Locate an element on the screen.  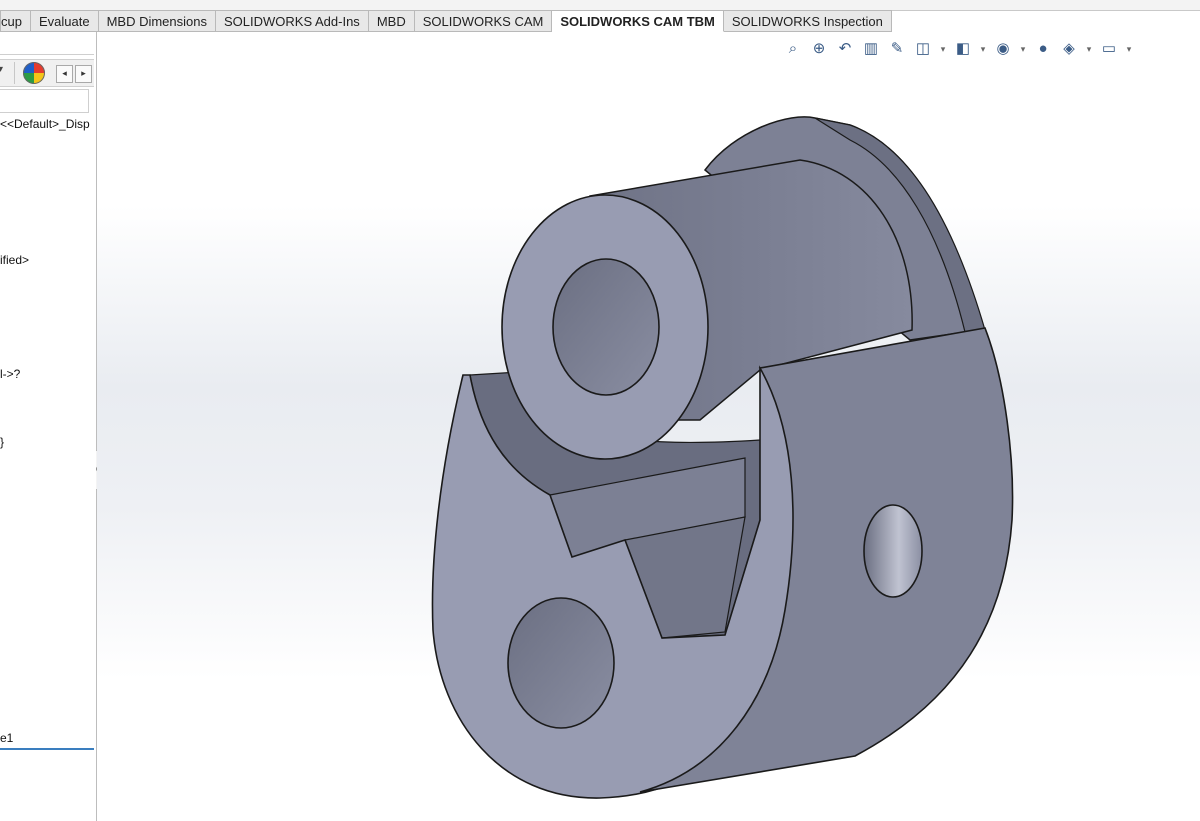
tab-solidworks-add-ins: SOLIDWORKS Add-Ins is located at coordinates (292, 21).